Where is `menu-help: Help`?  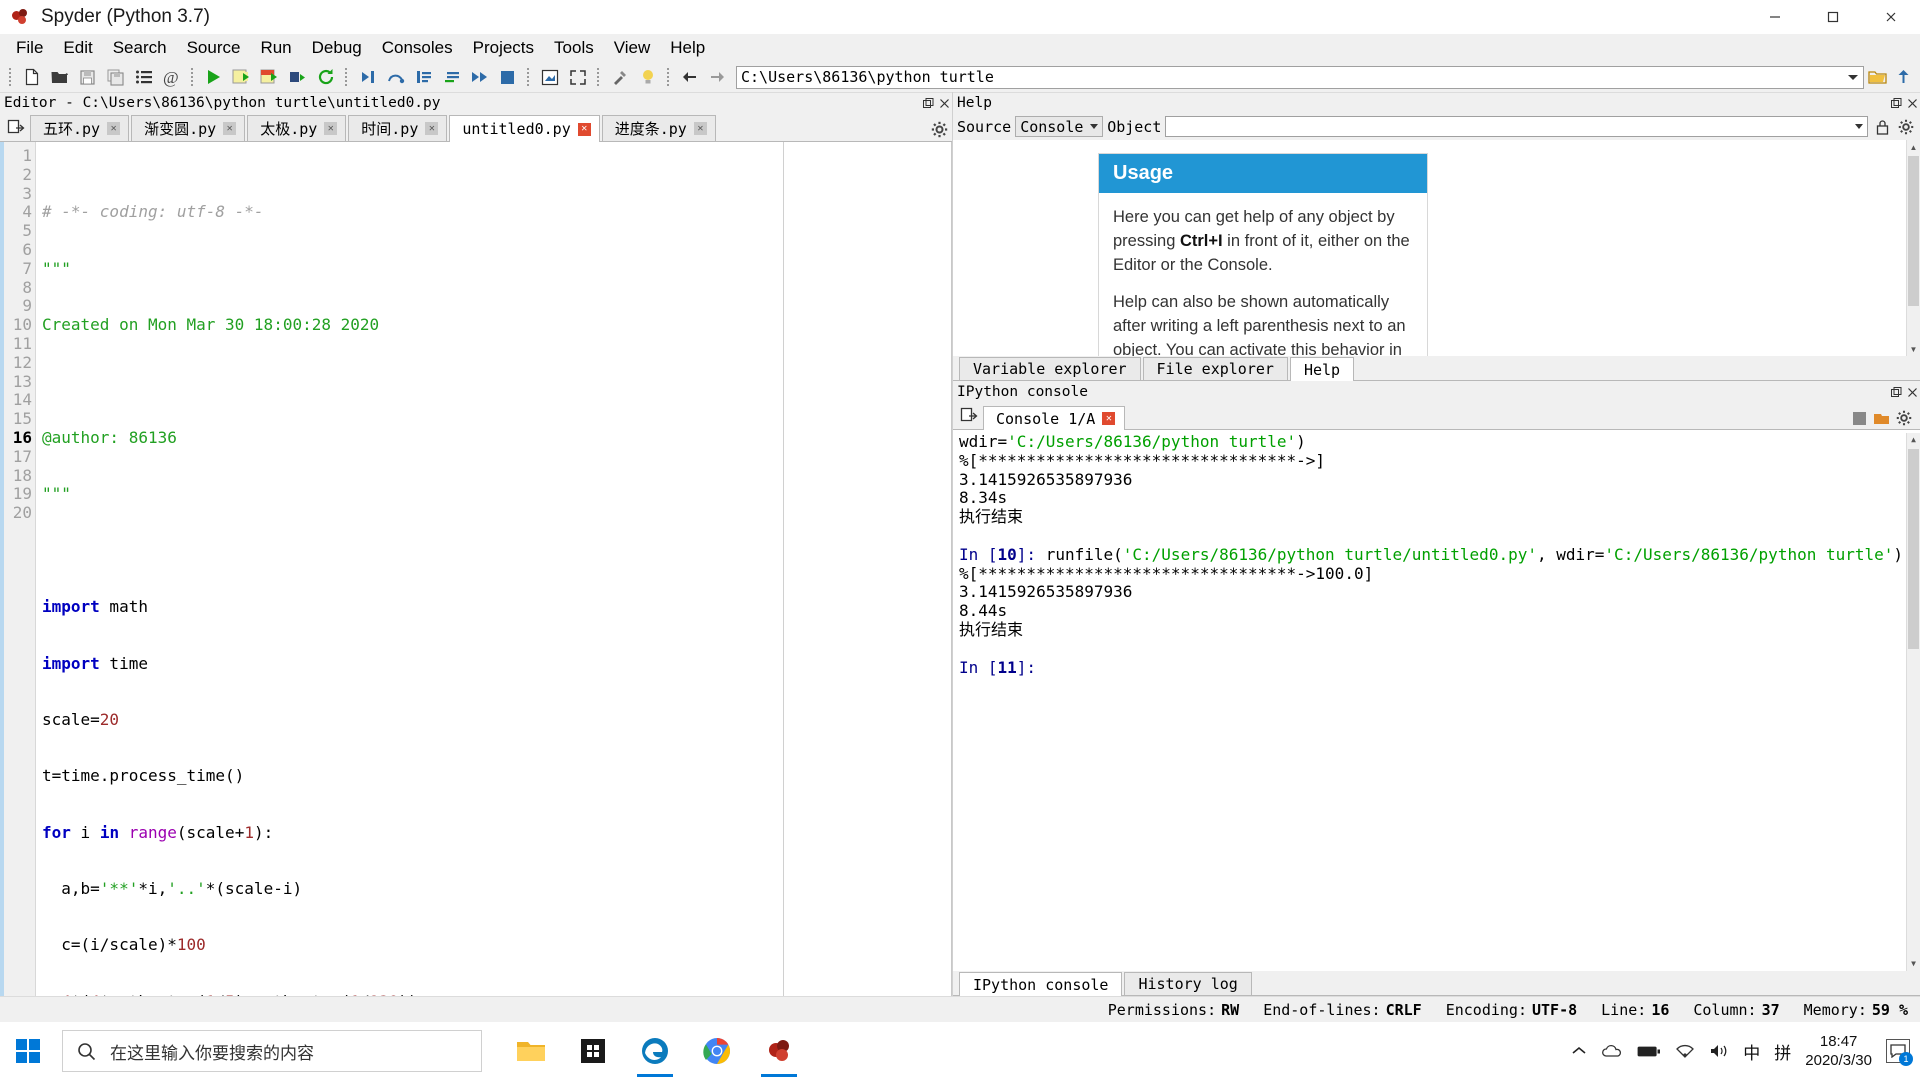 menu-help: Help is located at coordinates (687, 48).